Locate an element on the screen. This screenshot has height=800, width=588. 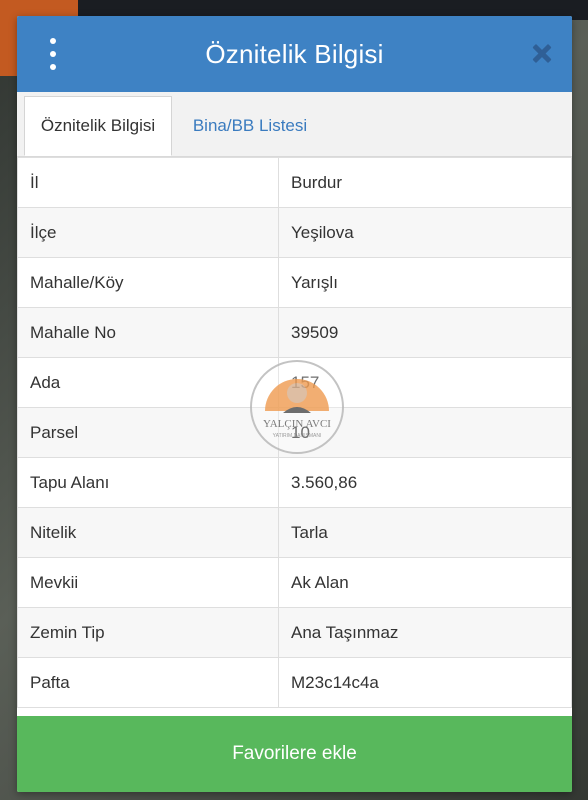
attribute-key: Mevkii is located at coordinates (148, 582).